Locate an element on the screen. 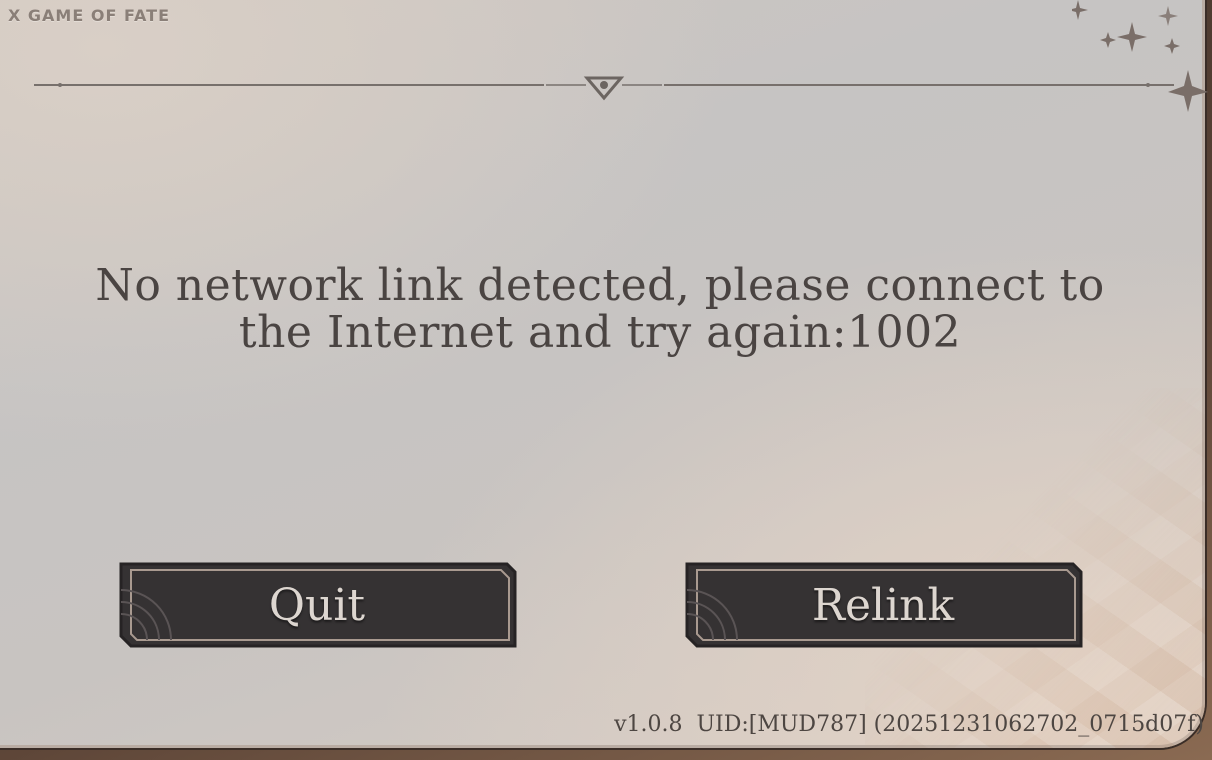 The width and height of the screenshot is (1212, 760). game-logo: X GAME OF FATE is located at coordinates (89, 15).